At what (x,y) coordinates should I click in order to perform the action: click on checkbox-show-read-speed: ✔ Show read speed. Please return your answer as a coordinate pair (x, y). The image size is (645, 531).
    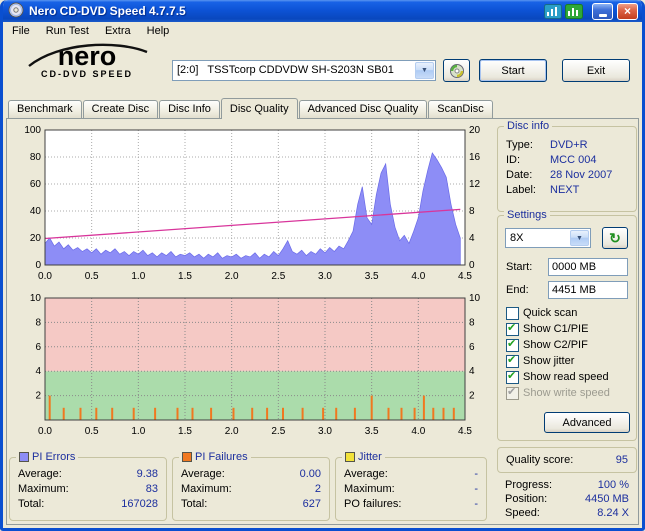
    Looking at the image, I should click on (569, 377).